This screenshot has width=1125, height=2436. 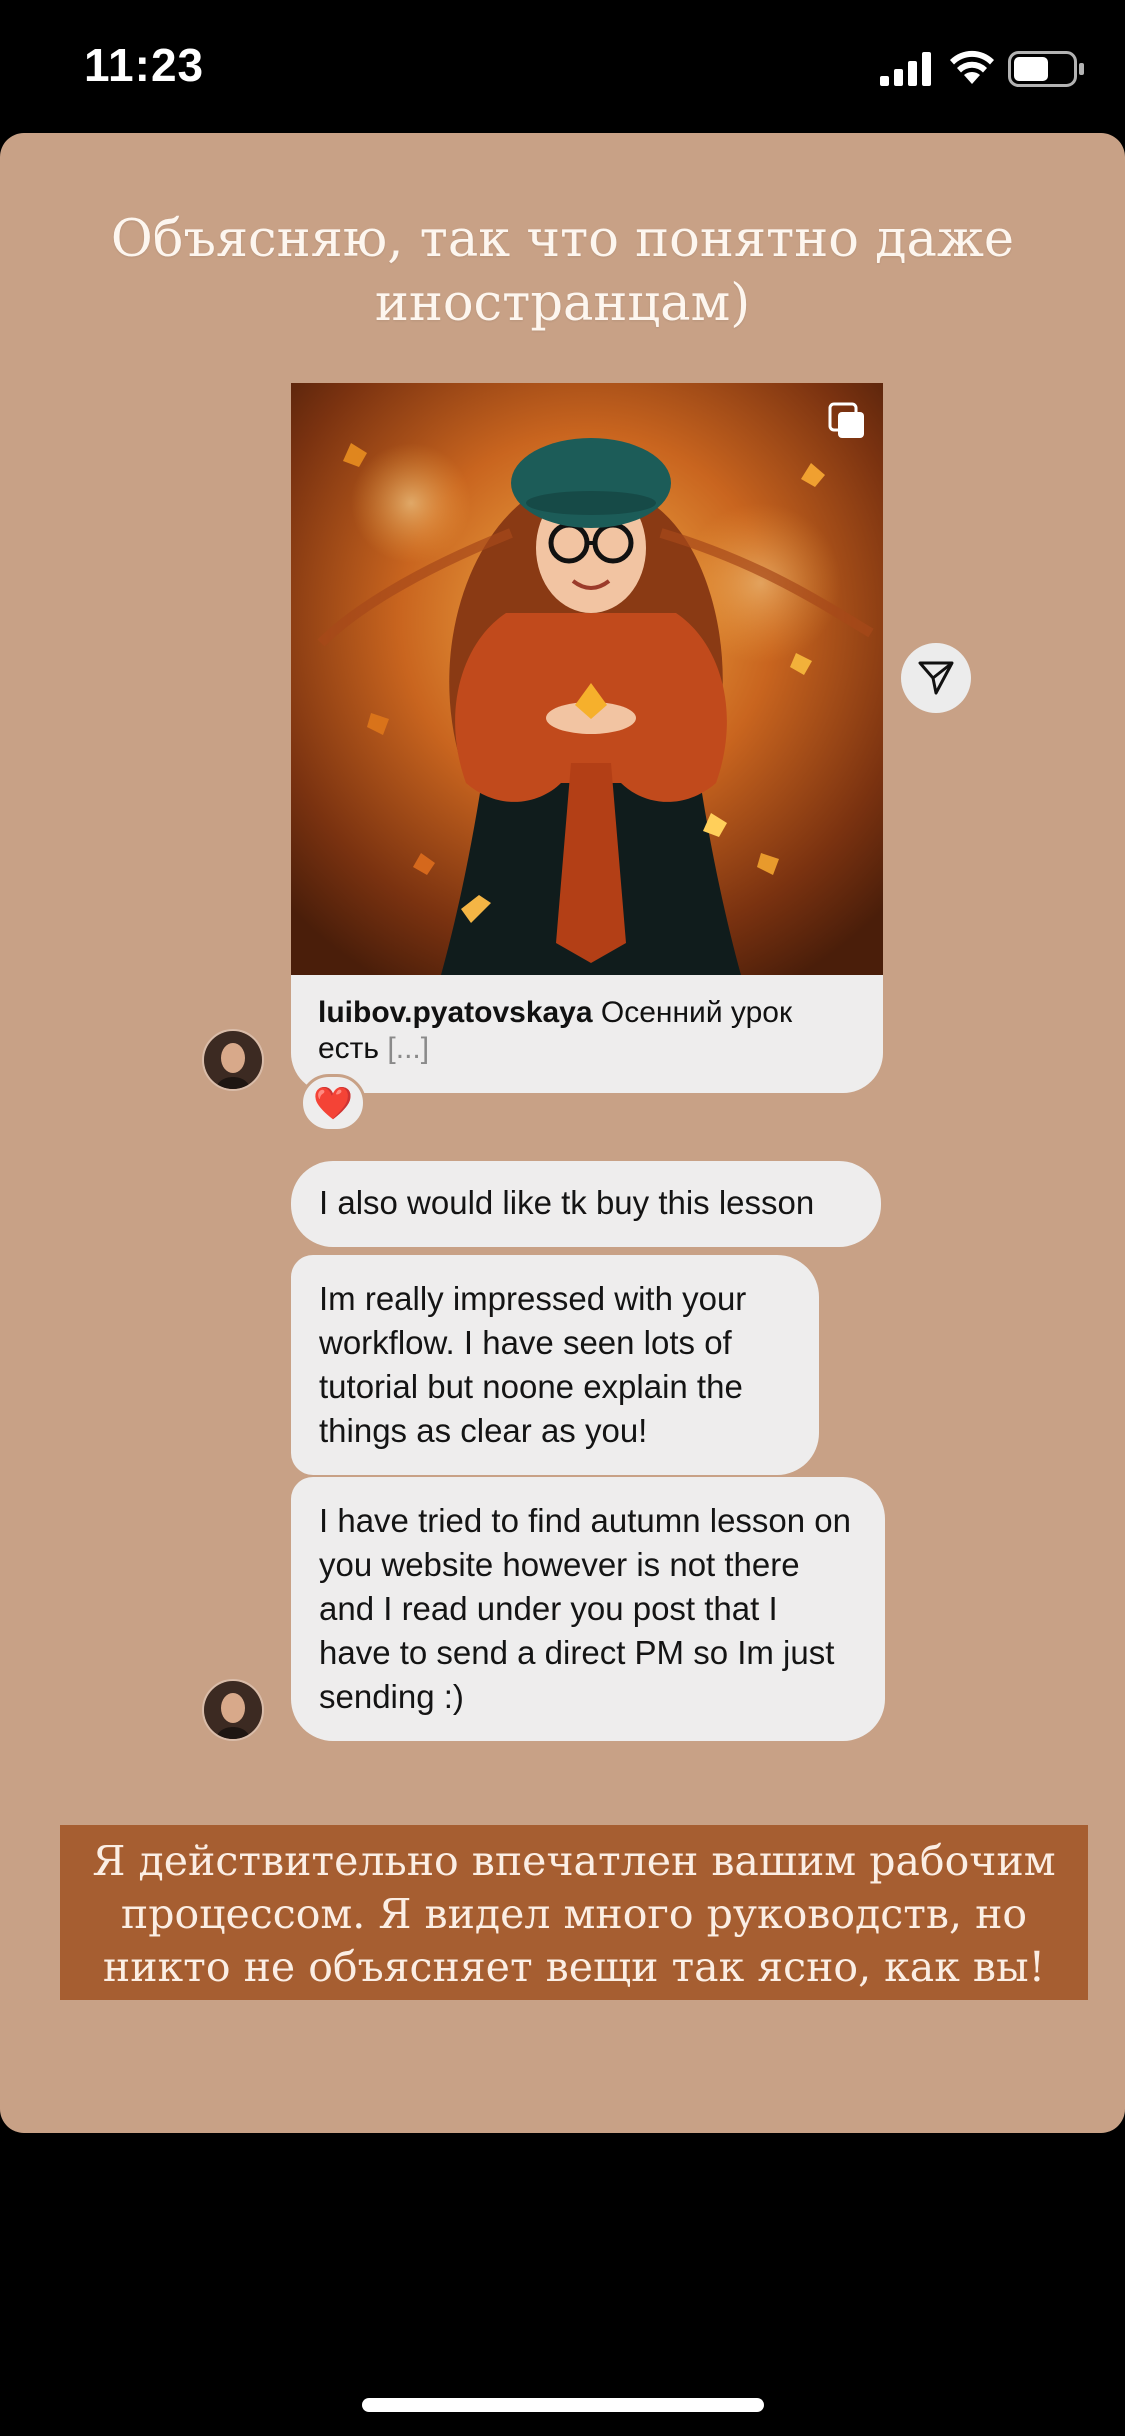 What do you see at coordinates (905, 69) in the screenshot?
I see `signal-icon` at bounding box center [905, 69].